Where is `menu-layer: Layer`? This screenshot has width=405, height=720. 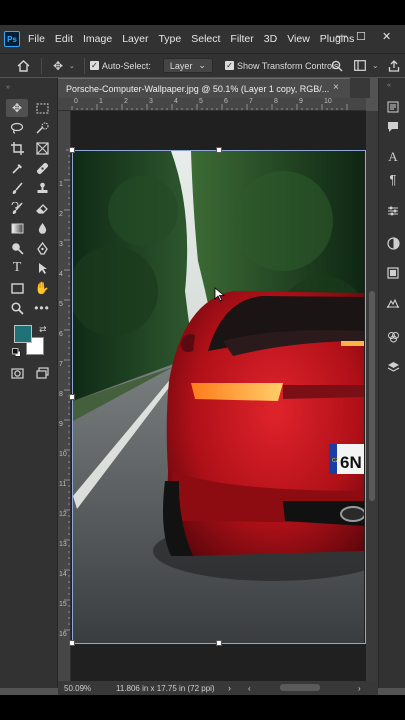
menu-layer: Layer is located at coordinates (135, 39).